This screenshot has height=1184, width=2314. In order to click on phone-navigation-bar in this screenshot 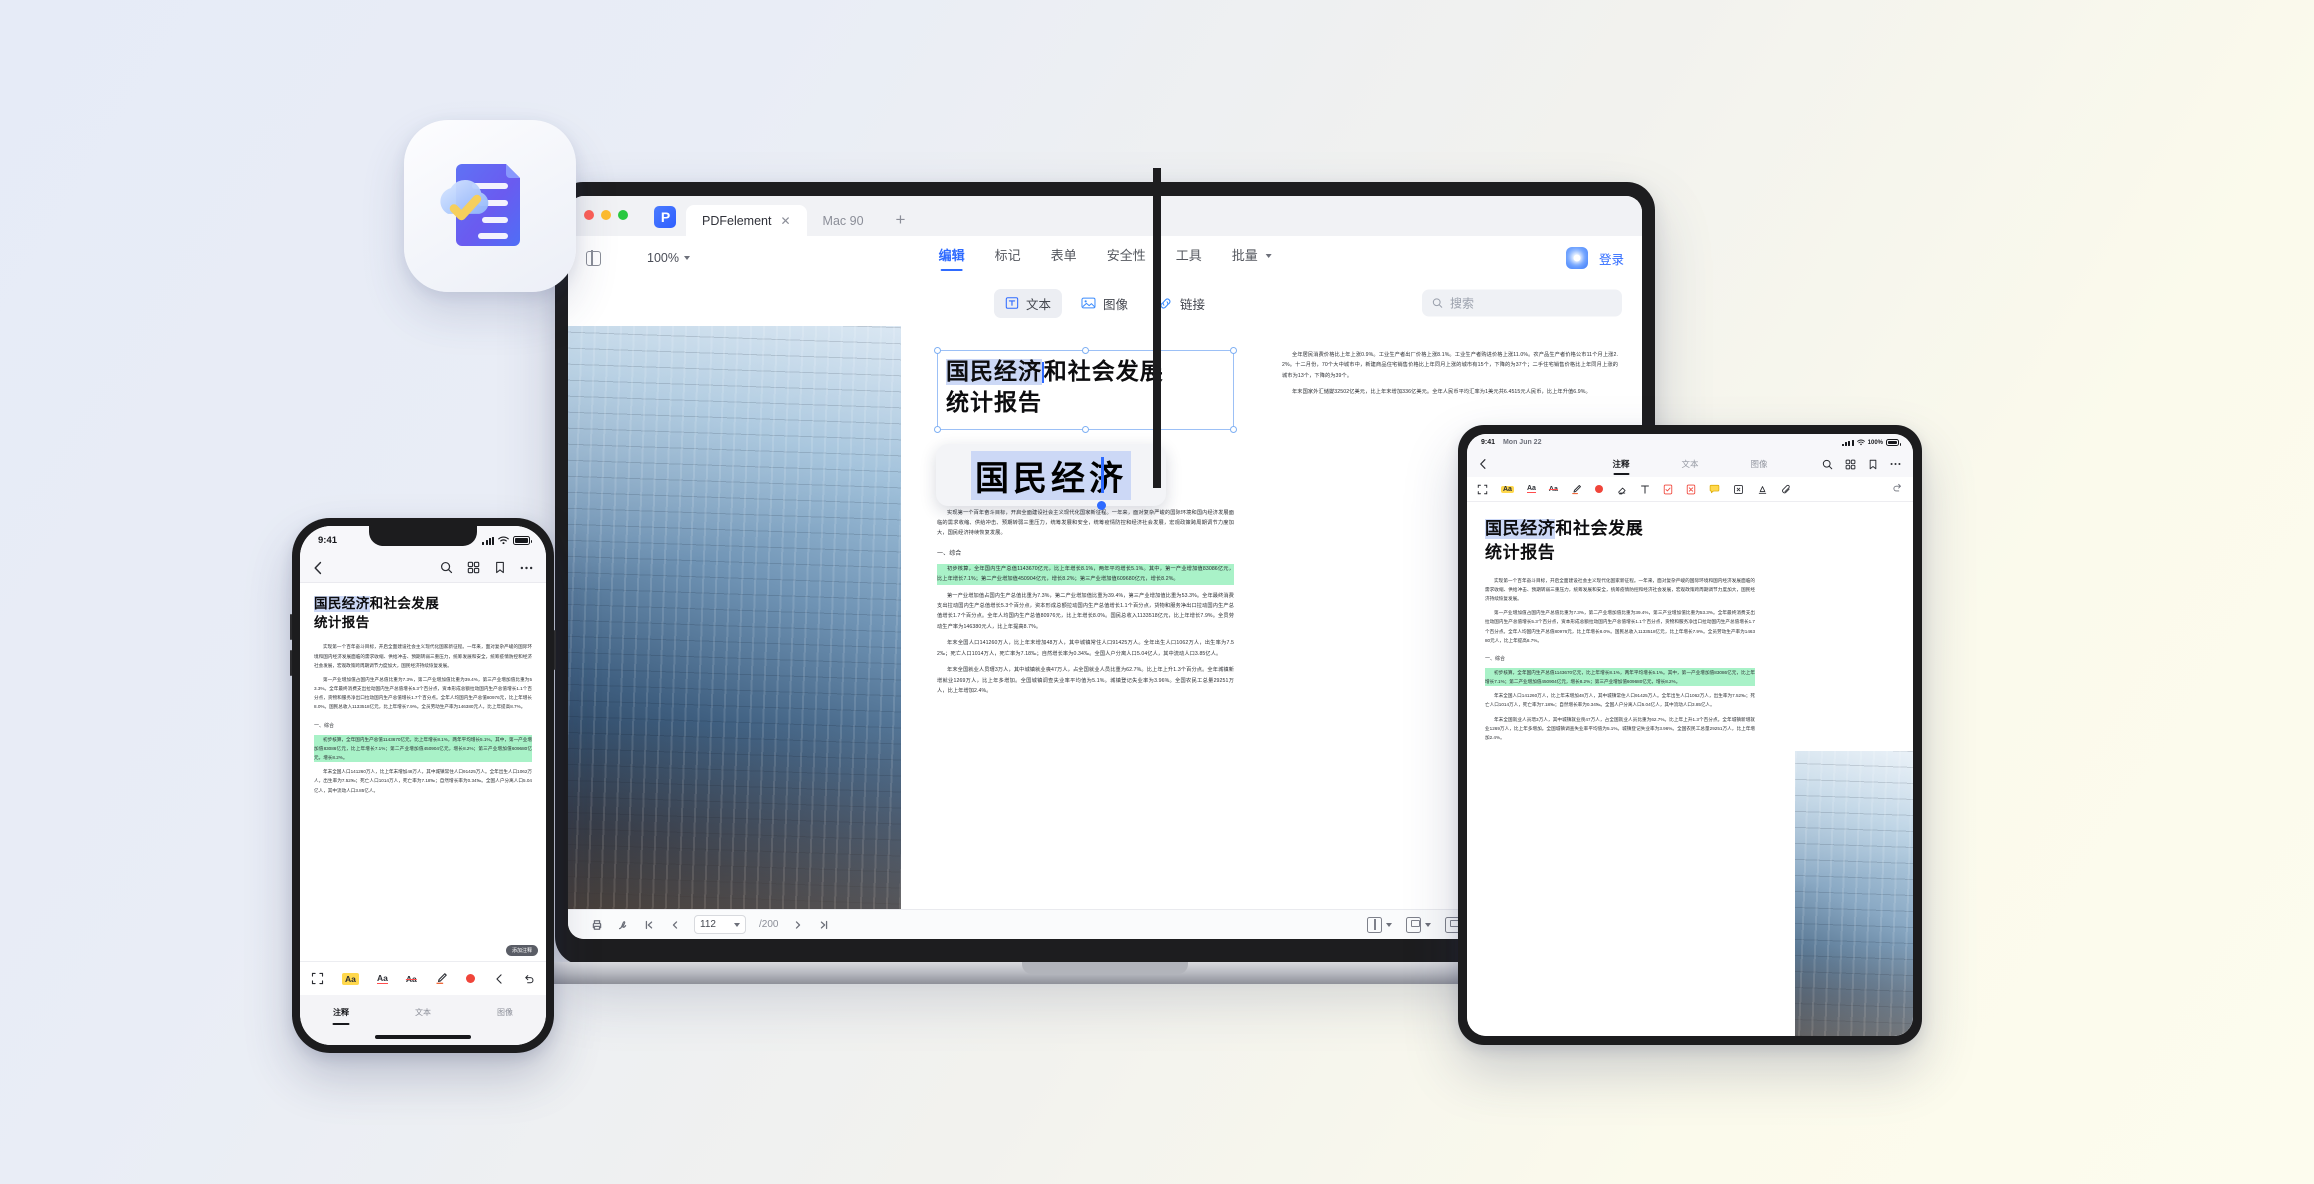, I will do `click(423, 568)`.